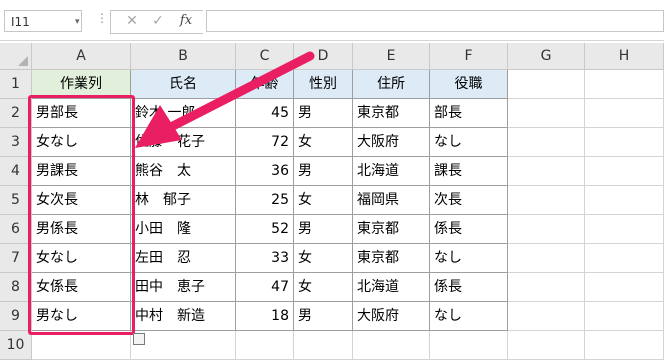 The image size is (664, 360). What do you see at coordinates (183, 258) in the screenshot?
I see `table-cell: 左田 忍` at bounding box center [183, 258].